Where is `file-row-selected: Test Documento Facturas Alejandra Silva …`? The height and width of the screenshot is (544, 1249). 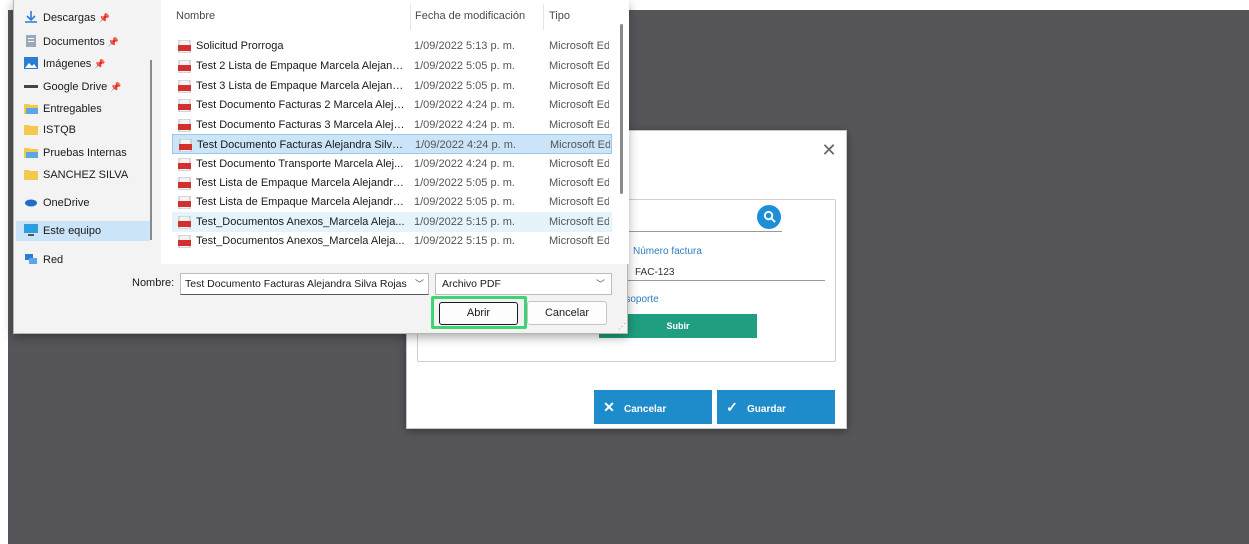
file-row-selected: Test Documento Facturas Alejandra Silva … is located at coordinates (392, 144).